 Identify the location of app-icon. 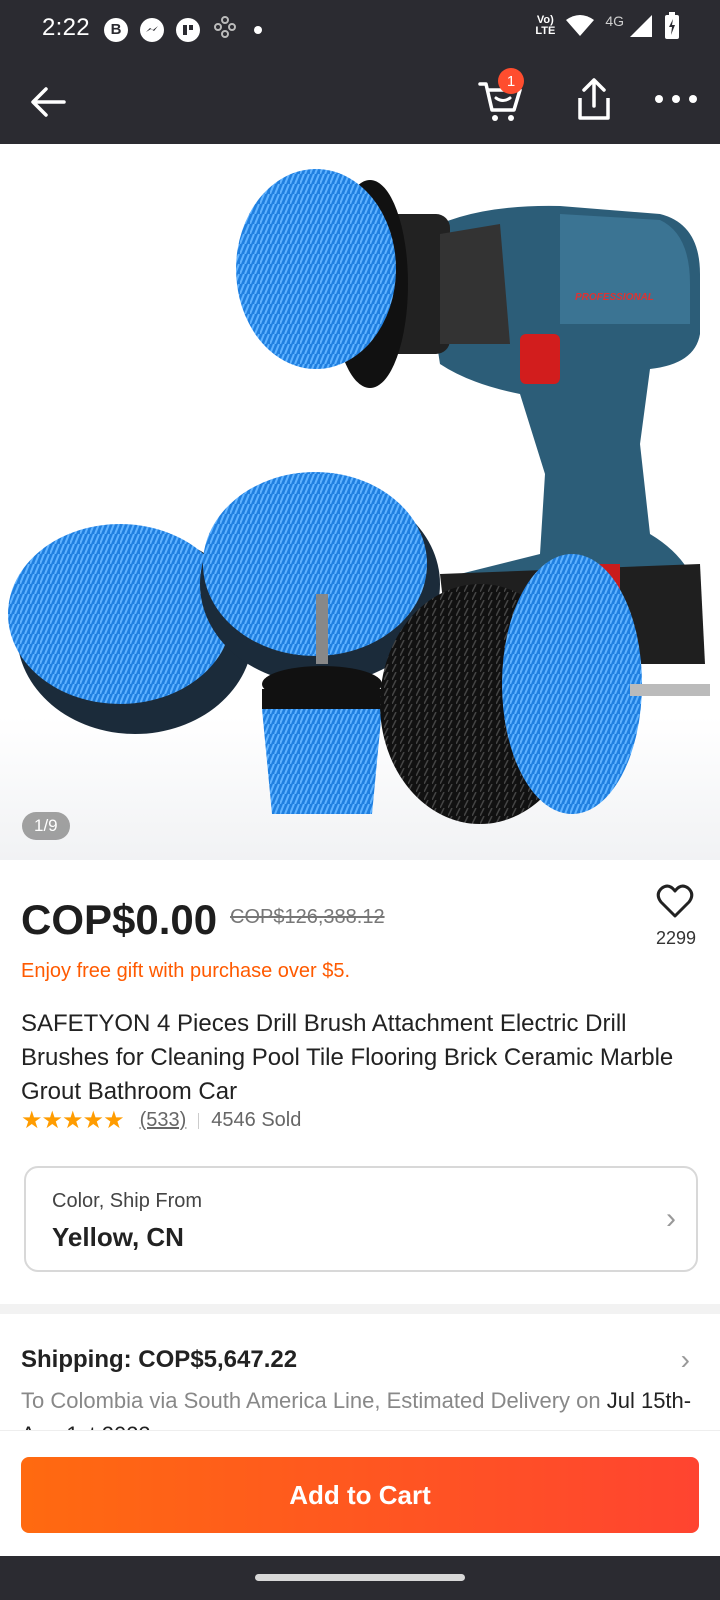
(188, 29).